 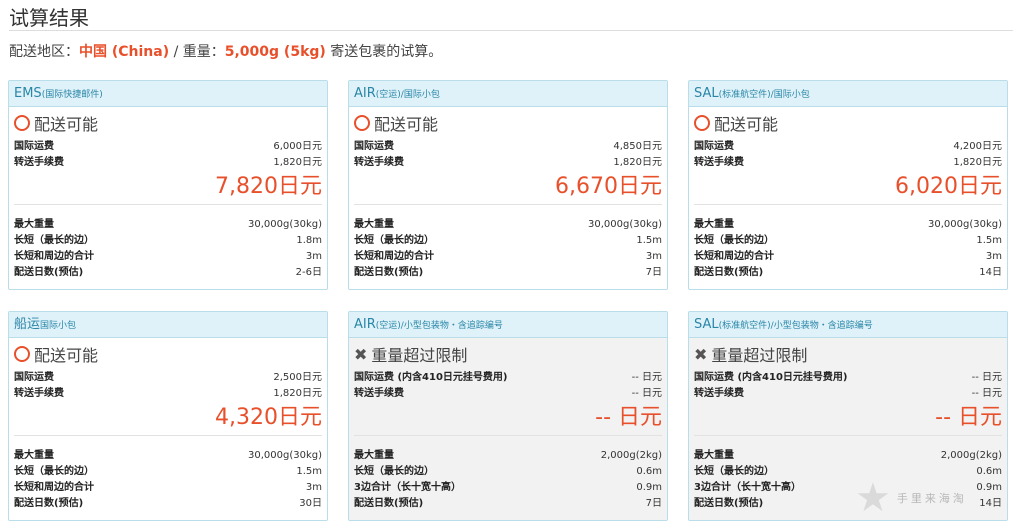 I want to click on fee-label: 国际运费, so click(x=34, y=146).